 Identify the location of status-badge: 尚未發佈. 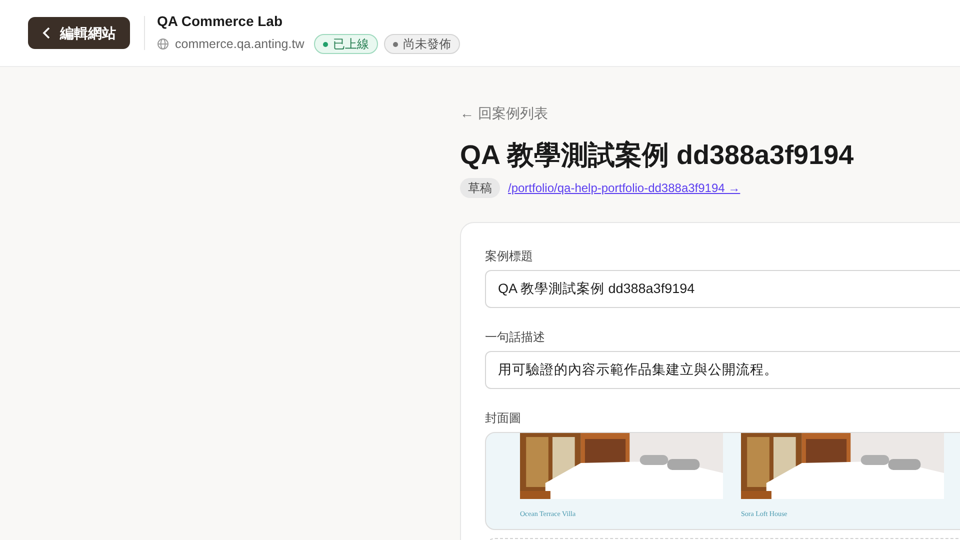
(422, 44).